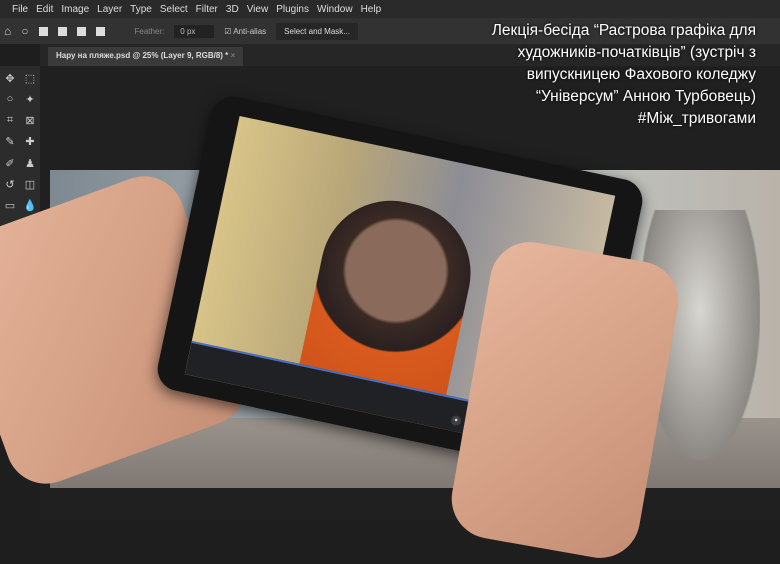 The height and width of the screenshot is (564, 780). I want to click on close-icon: ×, so click(233, 55).